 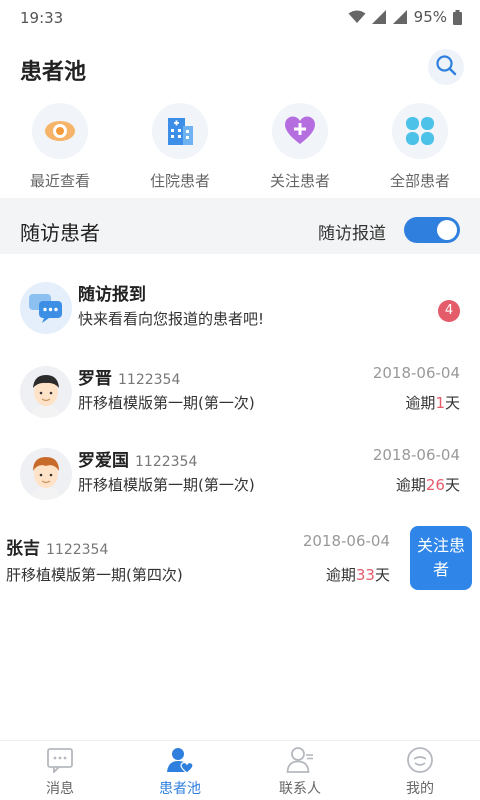 I want to click on quick-actions: 最近查看 住院患者 关注患者 全部患者, so click(x=240, y=149).